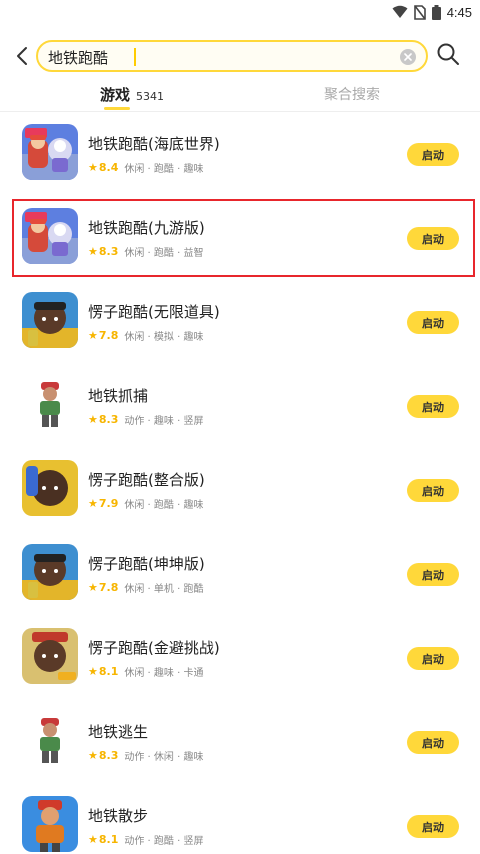  Describe the element at coordinates (436, 12) in the screenshot. I see `battery-icon` at that location.